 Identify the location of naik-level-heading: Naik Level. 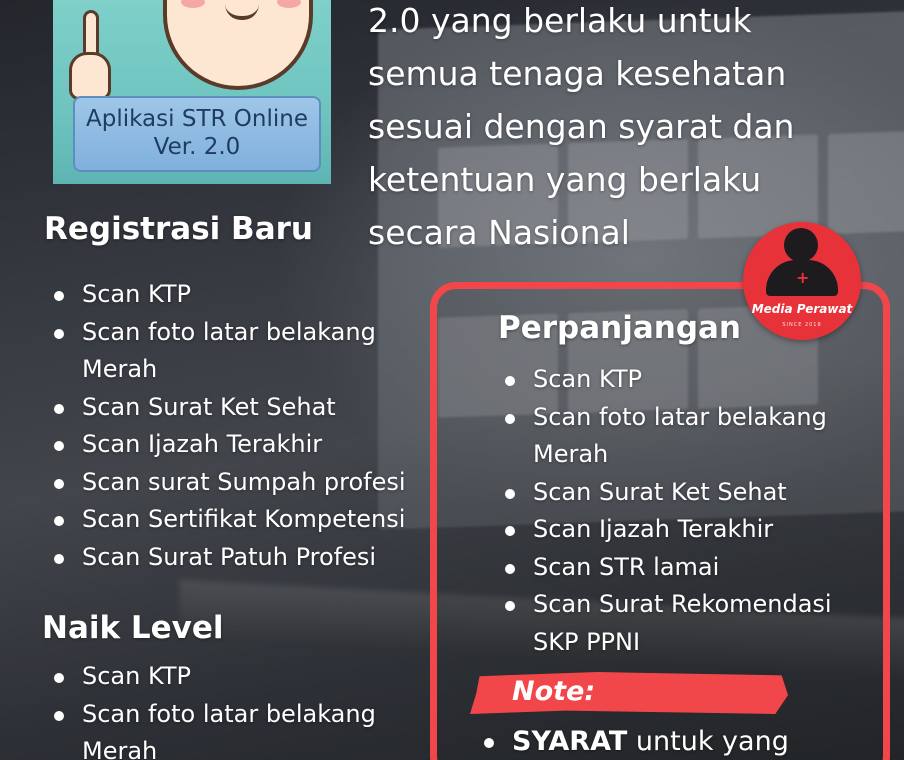
(133, 628).